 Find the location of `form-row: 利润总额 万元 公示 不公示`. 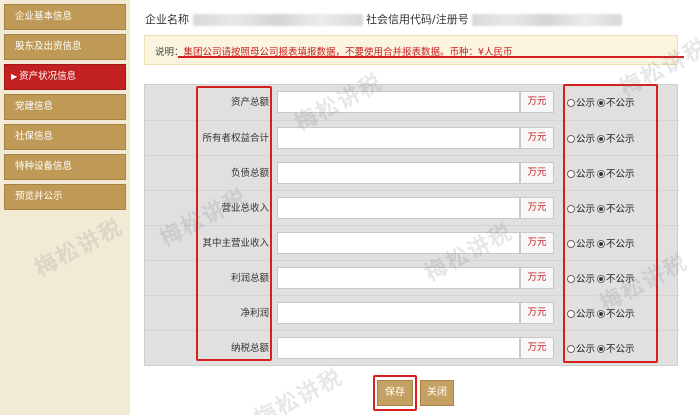

form-row: 利润总额 万元 公示 不公示 is located at coordinates (412, 277).